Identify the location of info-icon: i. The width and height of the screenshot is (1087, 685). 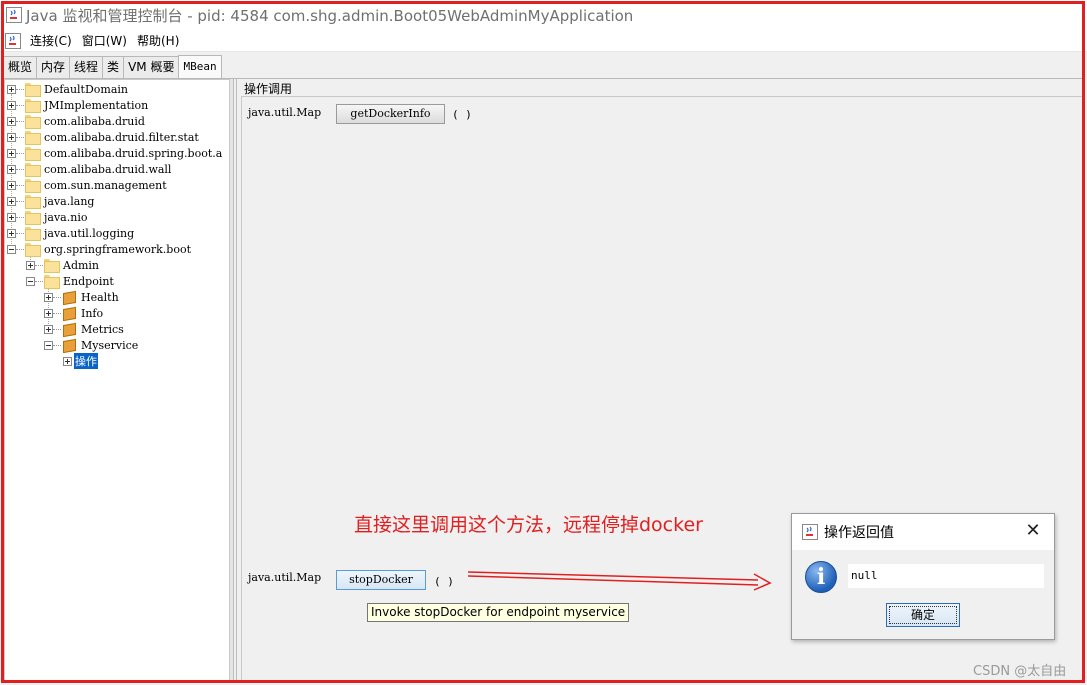
(821, 577).